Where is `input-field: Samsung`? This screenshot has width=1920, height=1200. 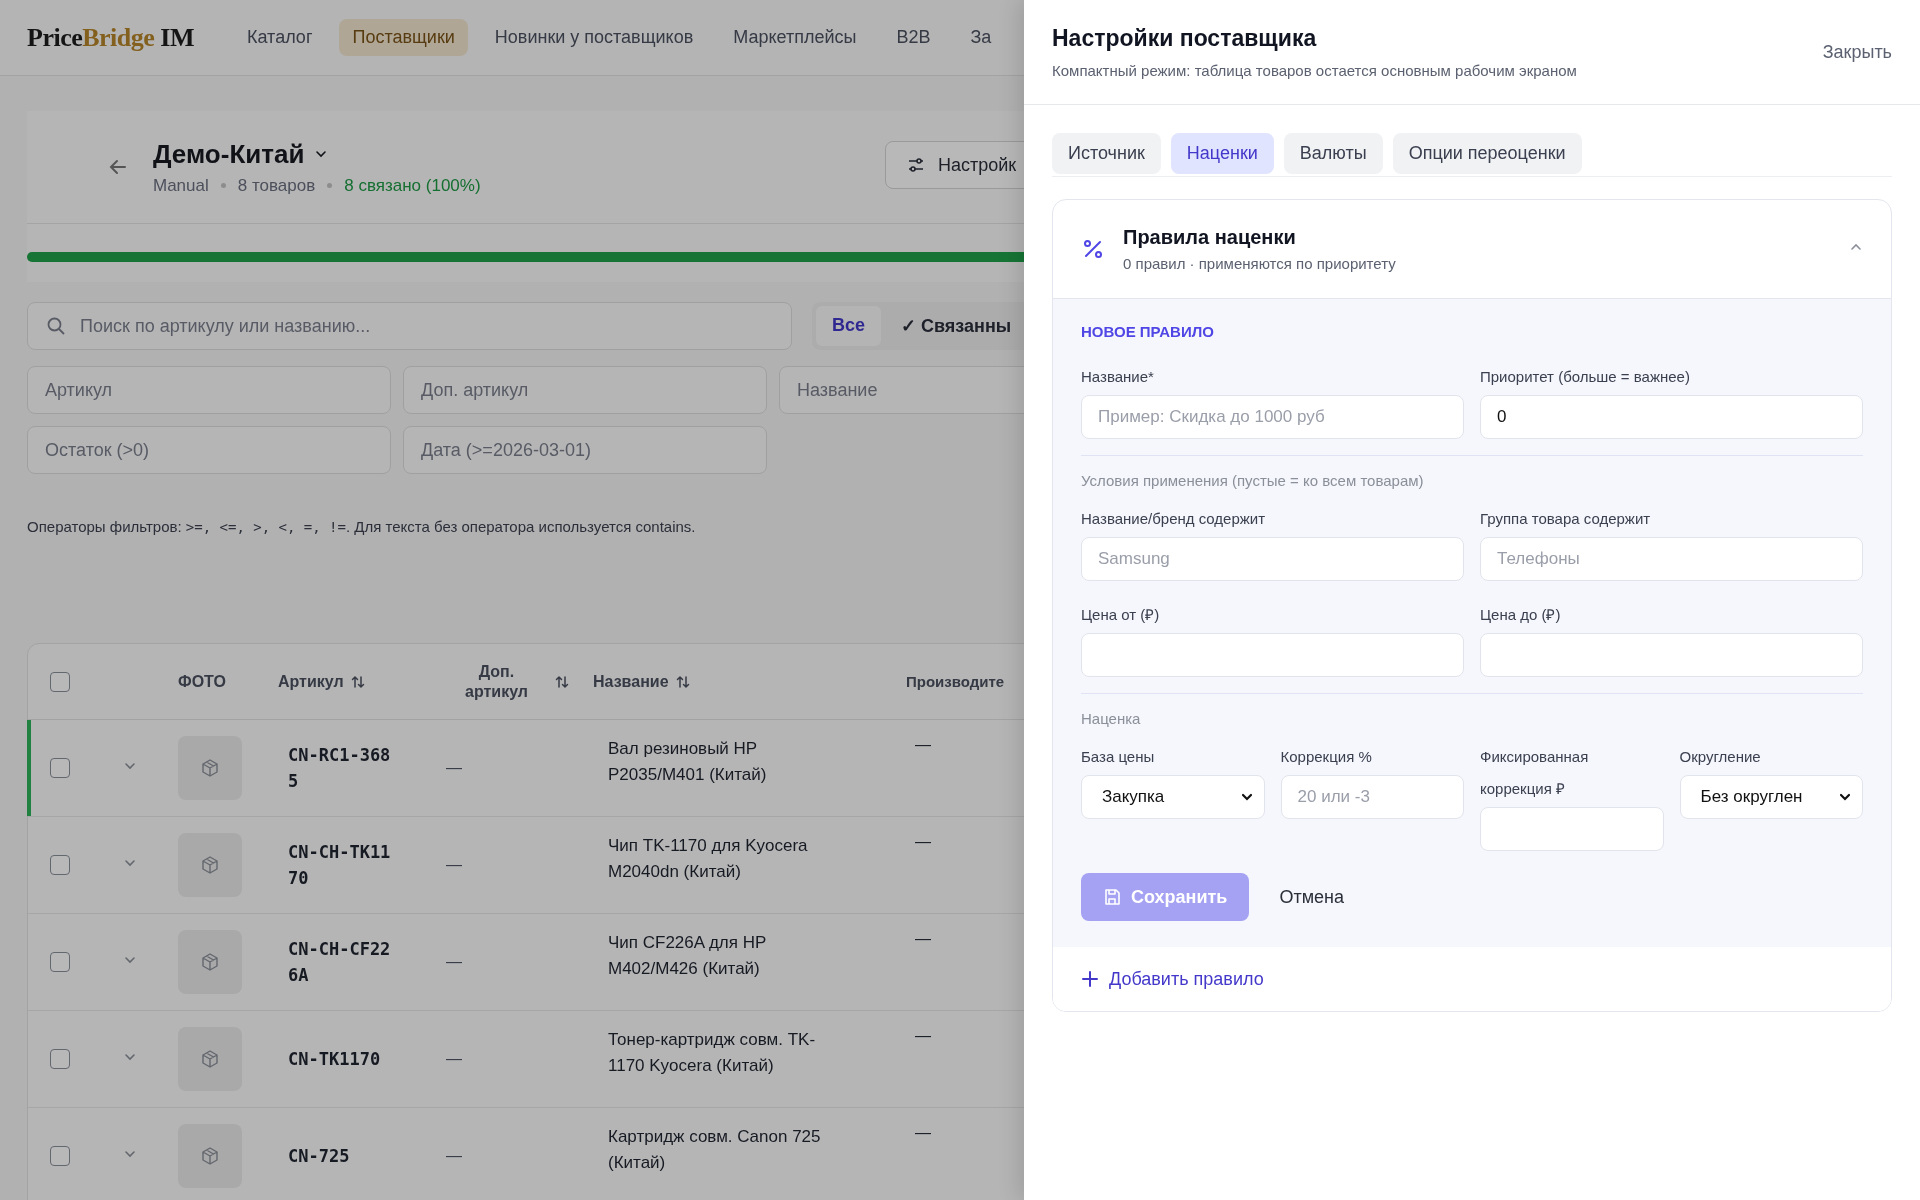
input-field: Samsung is located at coordinates (1272, 559).